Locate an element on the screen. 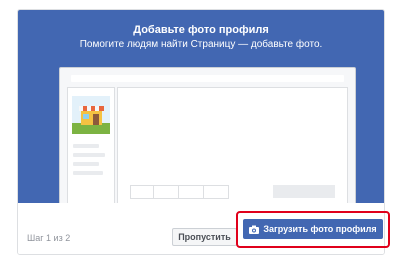 The height and width of the screenshot is (262, 400). preview-top-bar is located at coordinates (207, 78).